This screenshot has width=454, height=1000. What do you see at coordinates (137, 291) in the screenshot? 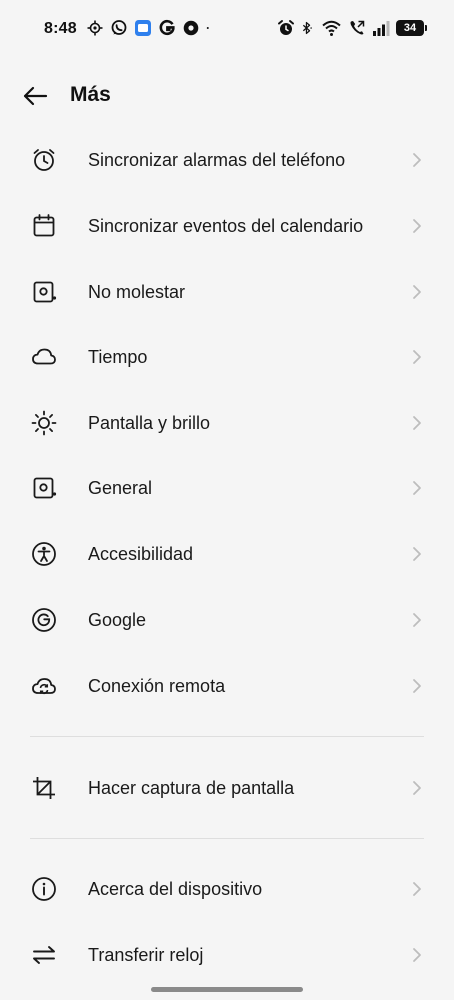
I see `menu-item-label: No molestar` at bounding box center [137, 291].